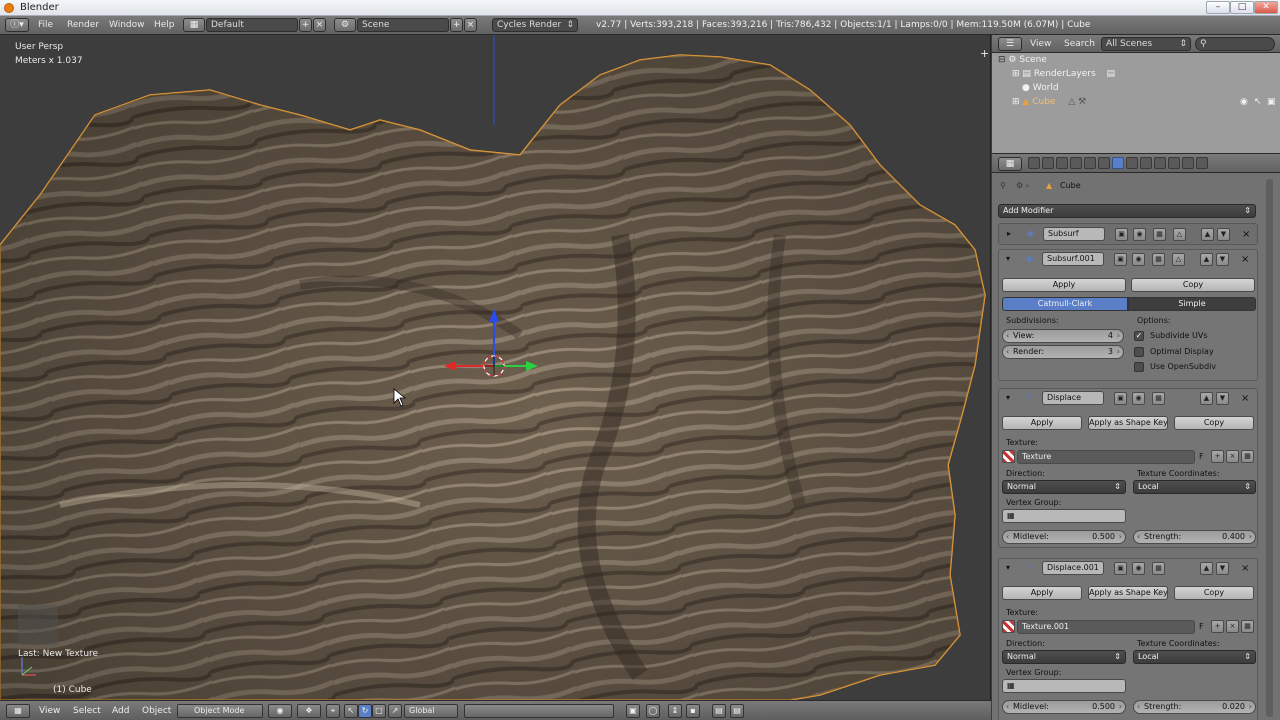  Describe the element at coordinates (1009, 233) in the screenshot. I see `expand-arrow-icon: ▸` at that location.